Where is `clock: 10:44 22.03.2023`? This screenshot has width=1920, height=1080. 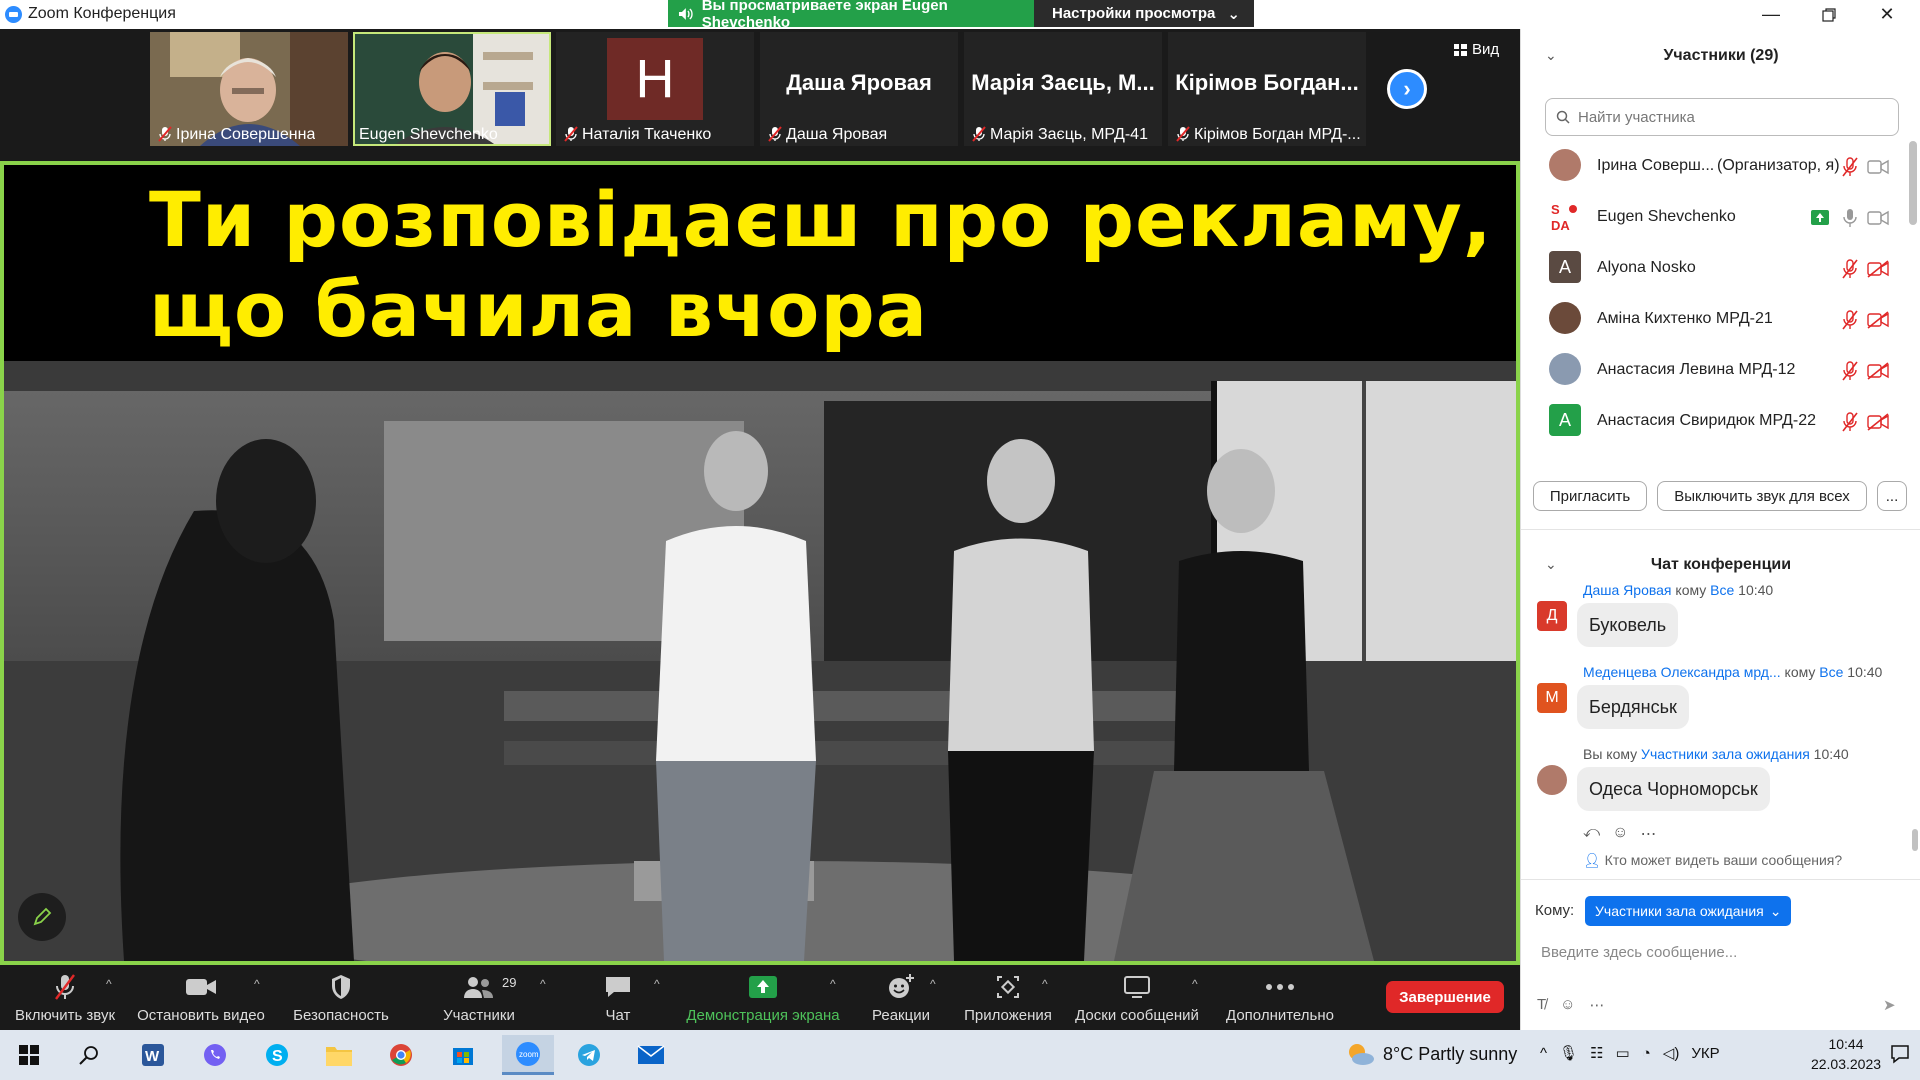 clock: 10:44 22.03.2023 is located at coordinates (1846, 1054).